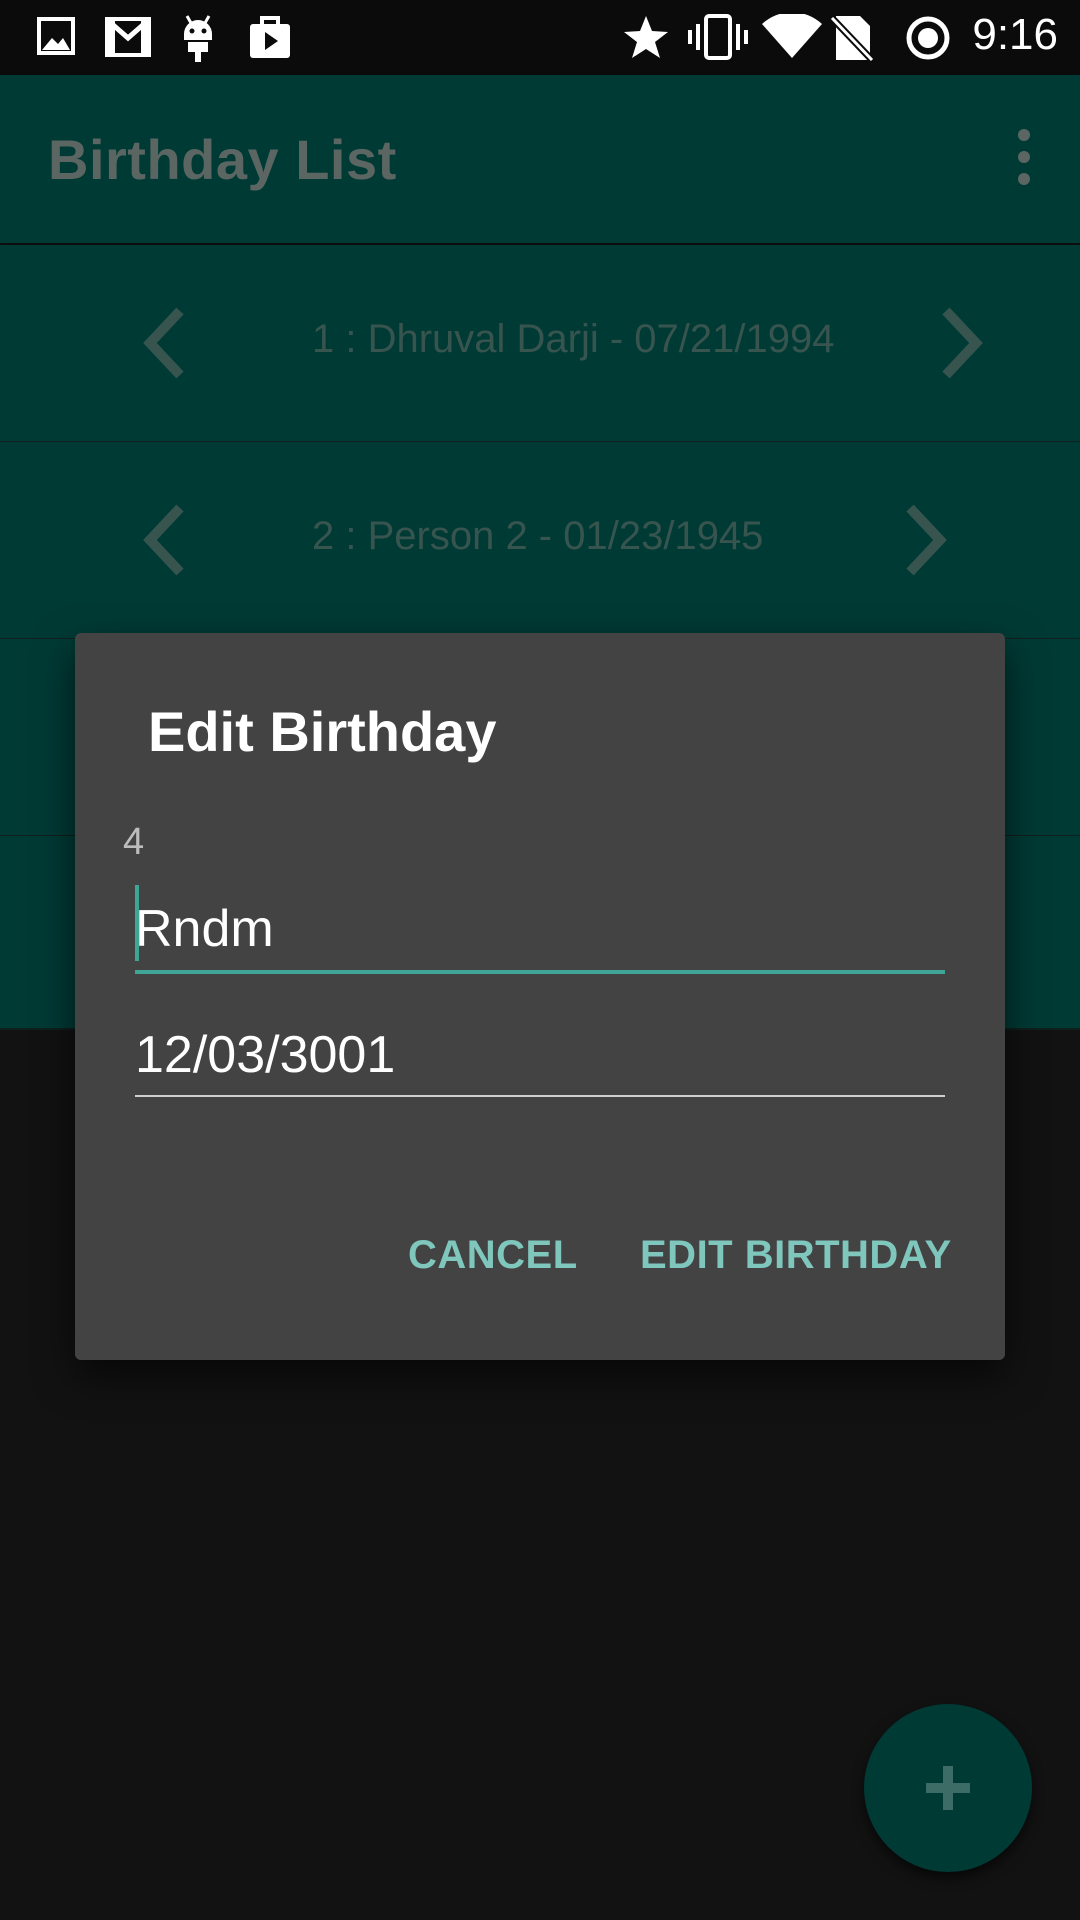 The image size is (1080, 1920). What do you see at coordinates (538, 536) in the screenshot?
I see `list-item-label: 2 : Person 2 - 01/23/1945` at bounding box center [538, 536].